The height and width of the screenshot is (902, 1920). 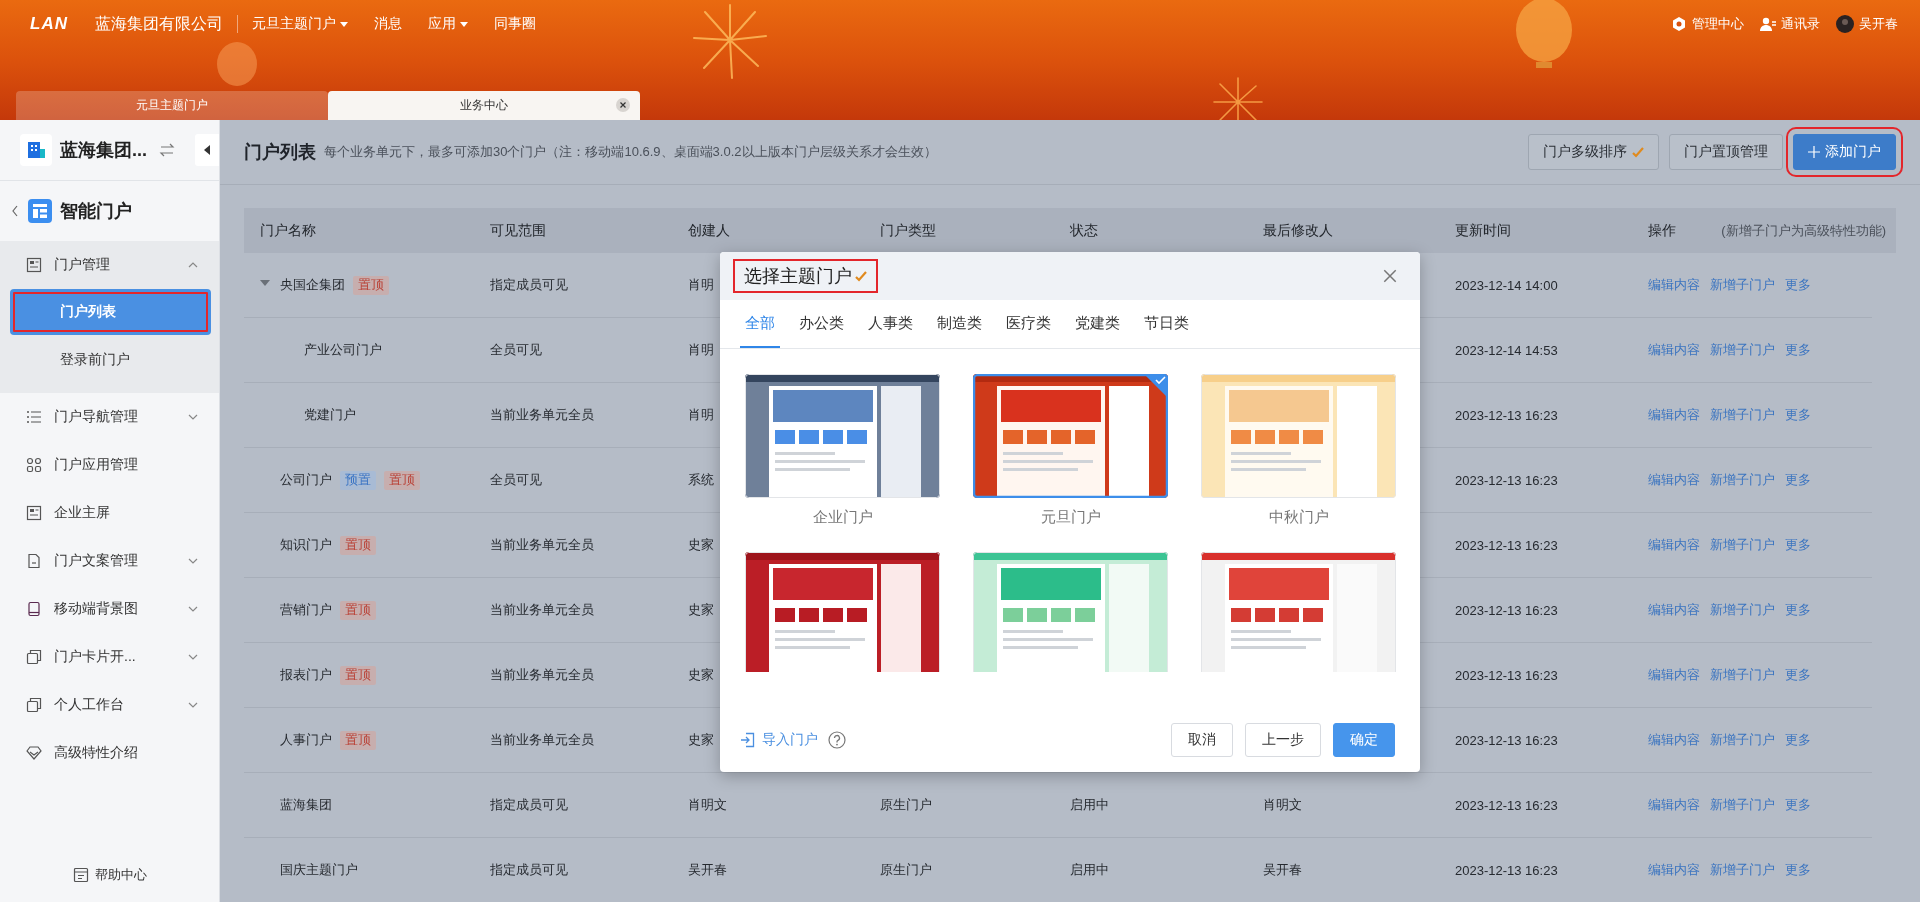 What do you see at coordinates (1298, 517) in the screenshot?
I see `template-name: 中秋门户` at bounding box center [1298, 517].